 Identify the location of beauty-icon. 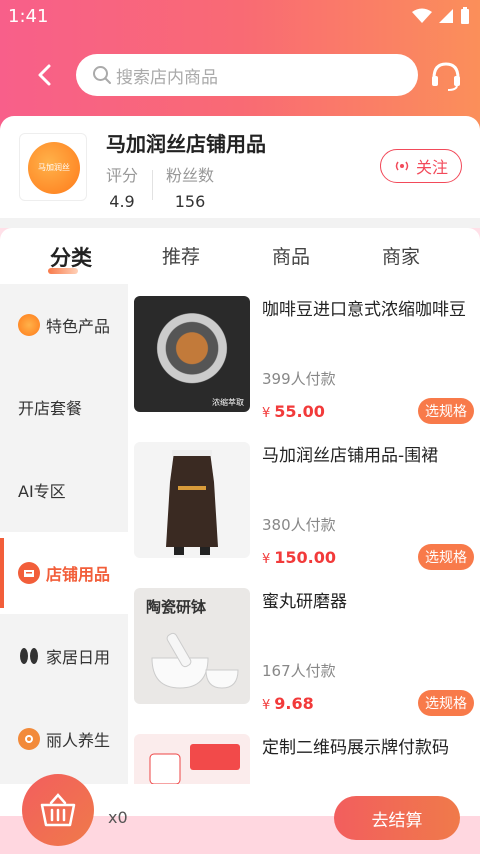
(29, 739).